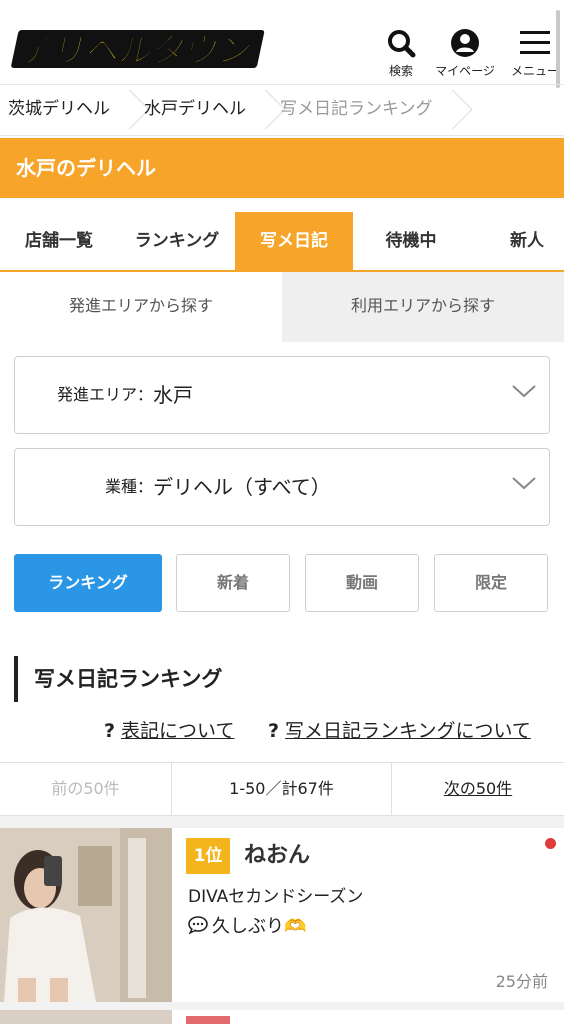 Image resolution: width=564 pixels, height=1024 pixels. Describe the element at coordinates (141, 307) in the screenshot. I see `tab-departure-area: 発進エリアから探す` at that location.